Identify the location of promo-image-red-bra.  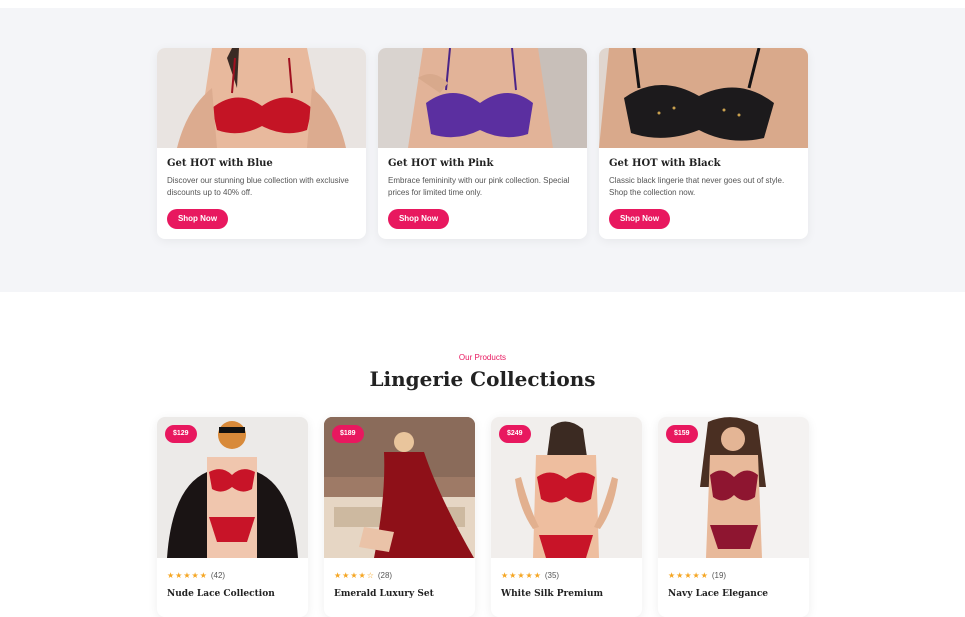
(261, 98).